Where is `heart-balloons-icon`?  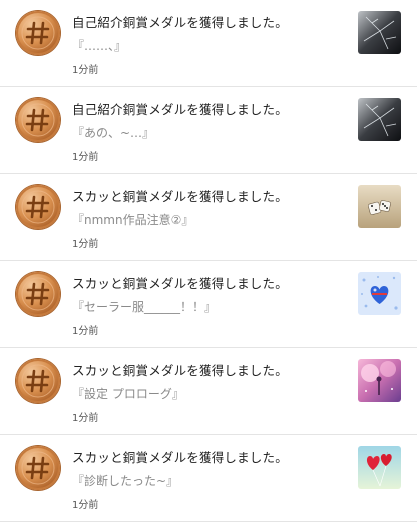
heart-balloons-icon is located at coordinates (379, 467).